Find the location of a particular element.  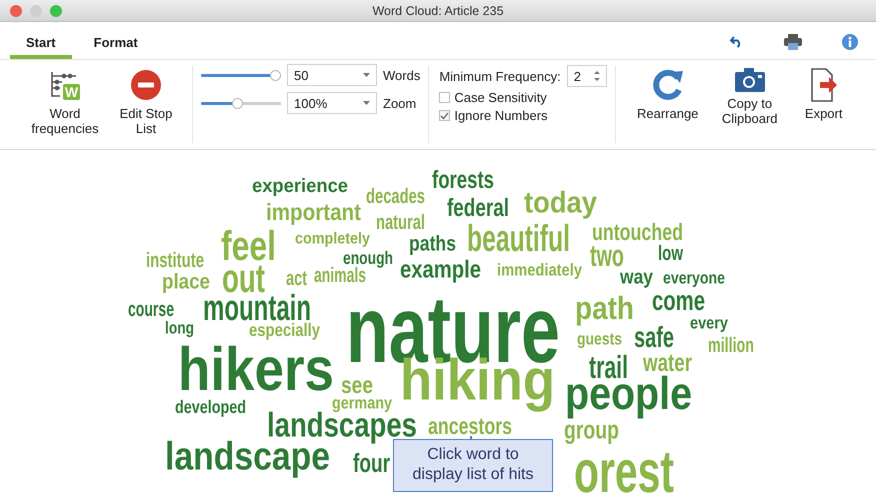

field-label: Minimum Frequency: is located at coordinates (500, 76).